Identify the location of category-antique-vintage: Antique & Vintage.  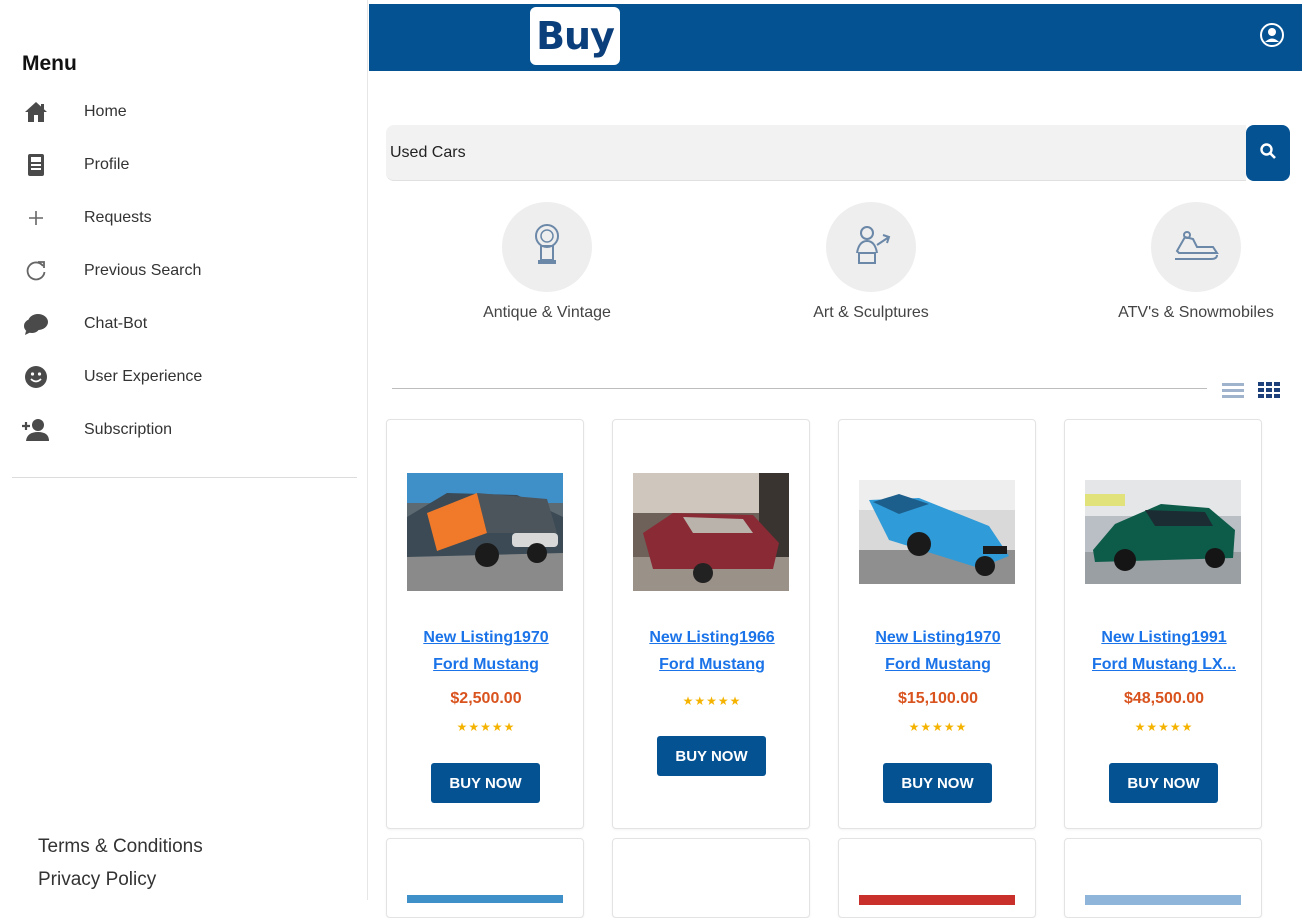
(547, 262).